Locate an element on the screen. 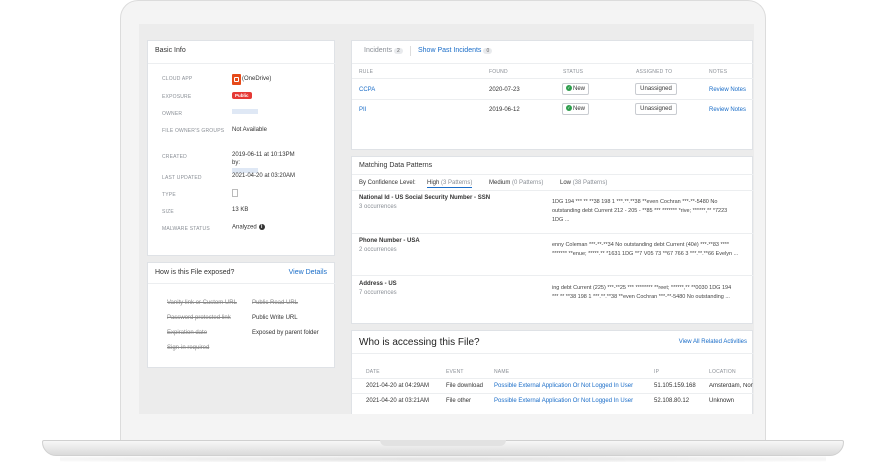 This screenshot has width=886, height=470. value-malware: Analyzed i is located at coordinates (248, 227).